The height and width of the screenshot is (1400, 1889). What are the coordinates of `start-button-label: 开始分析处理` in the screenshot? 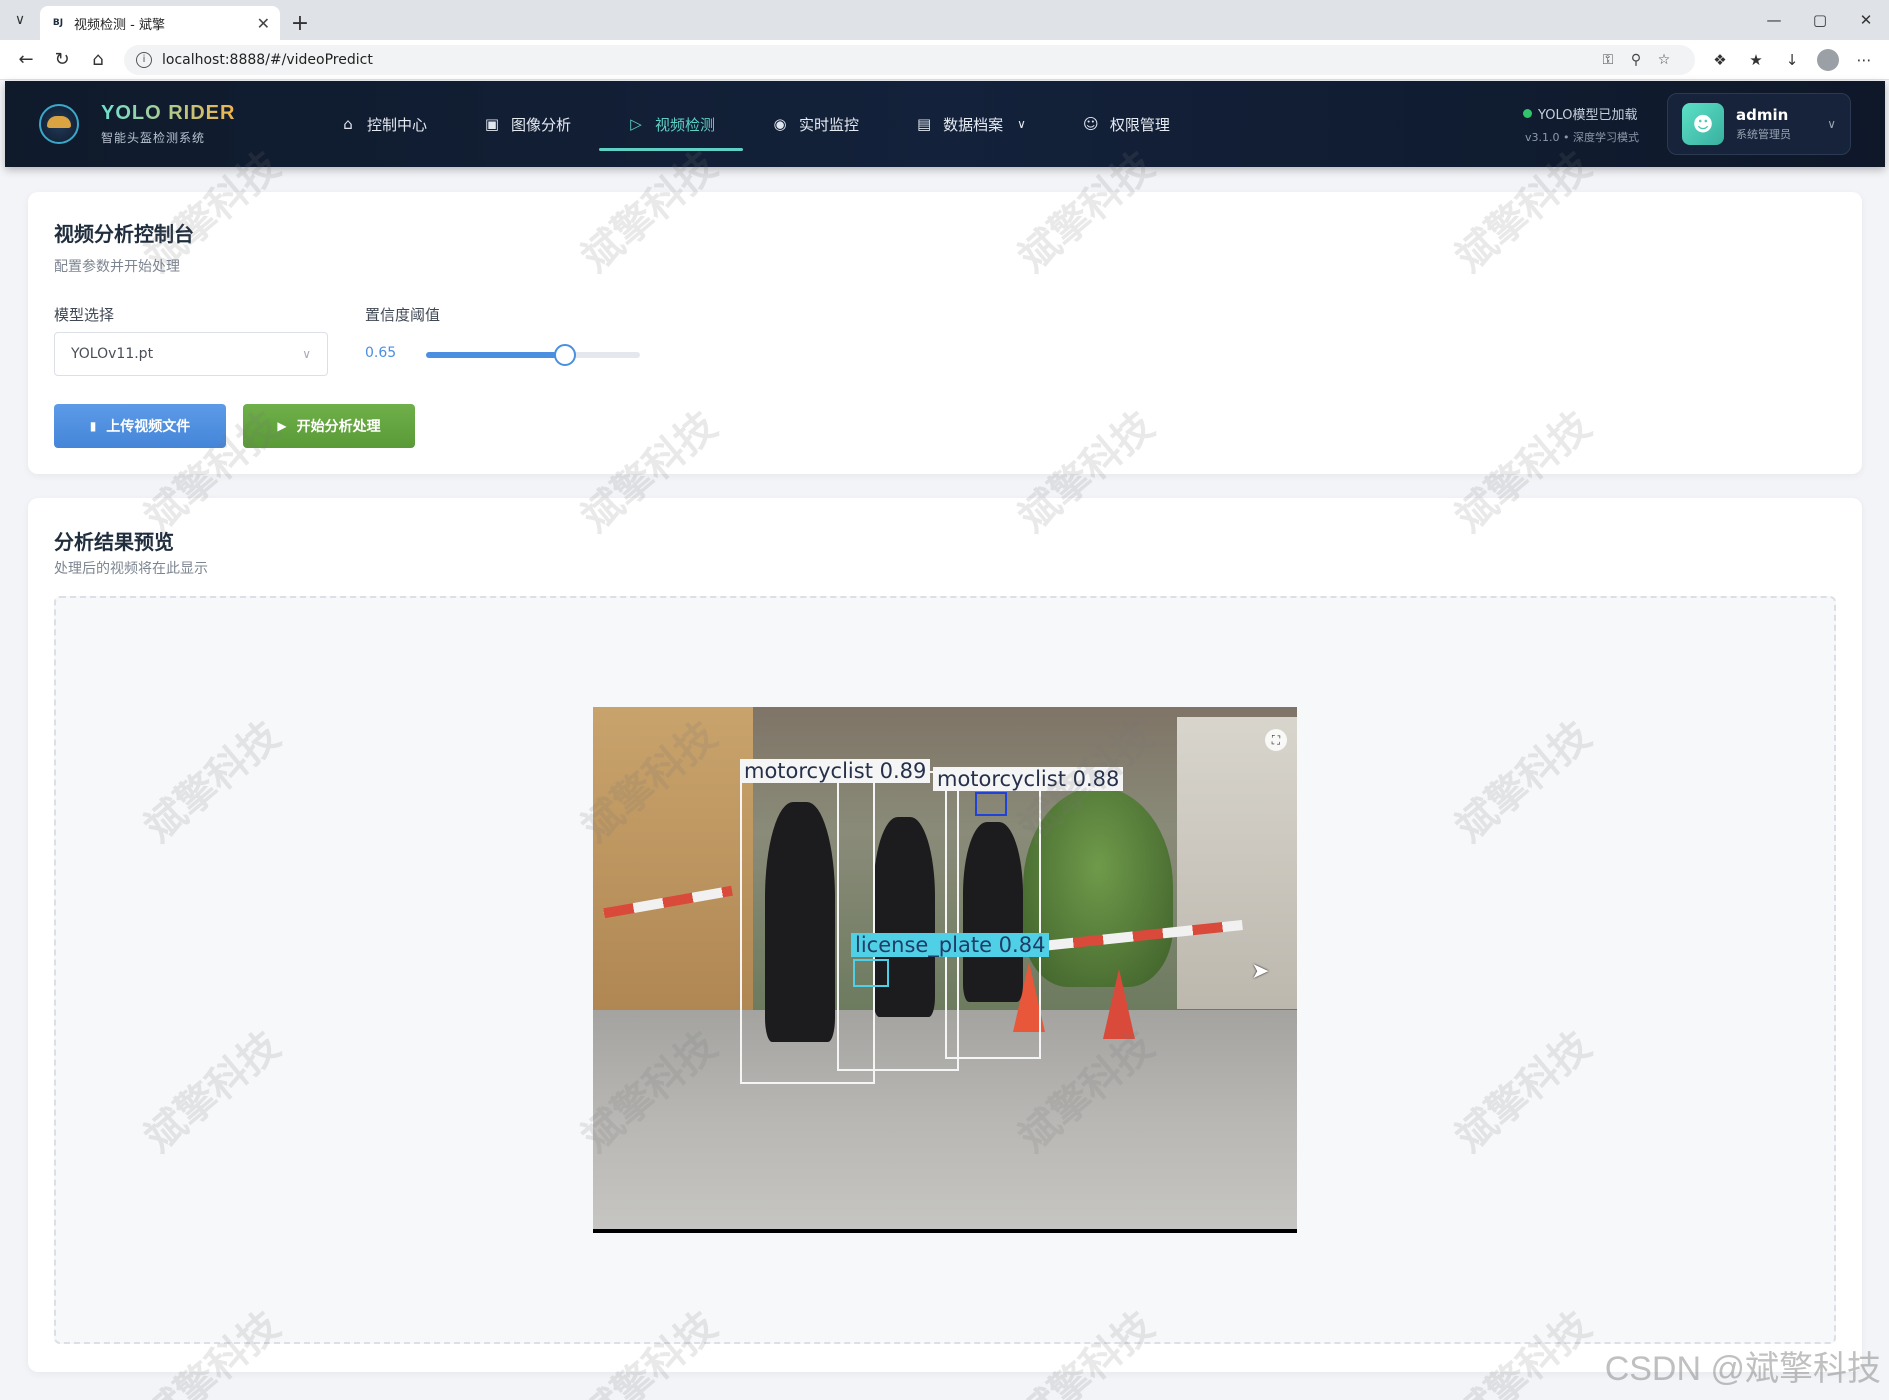 It's located at (338, 427).